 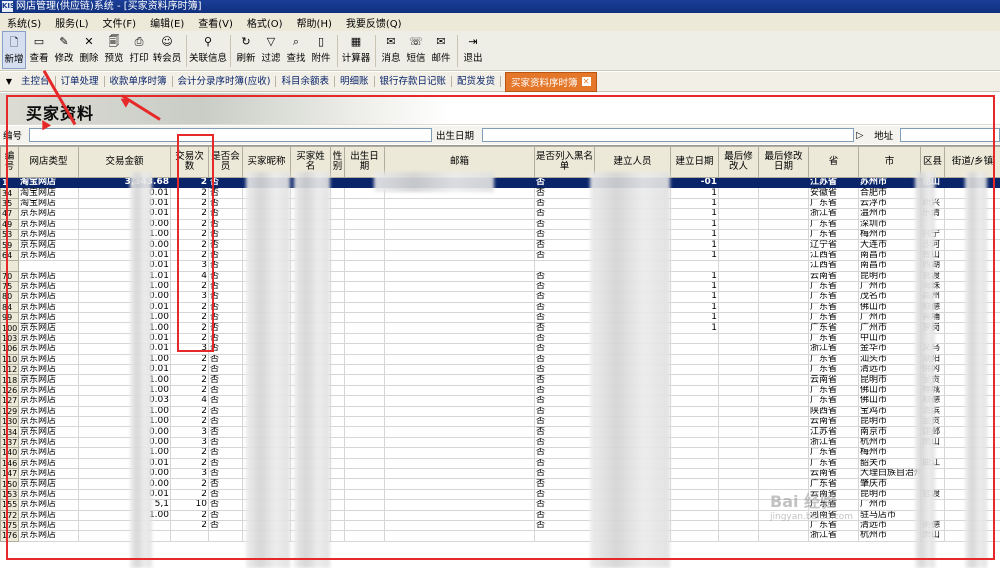 What do you see at coordinates (321, 58) in the screenshot?
I see `toolbar-label: 附件` at bounding box center [321, 58].